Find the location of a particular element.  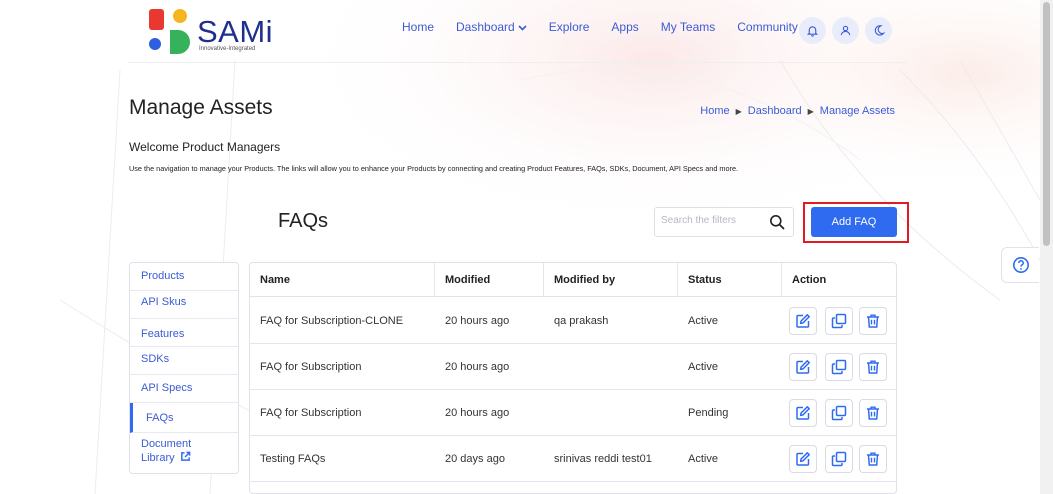

bell-icon is located at coordinates (812, 31).